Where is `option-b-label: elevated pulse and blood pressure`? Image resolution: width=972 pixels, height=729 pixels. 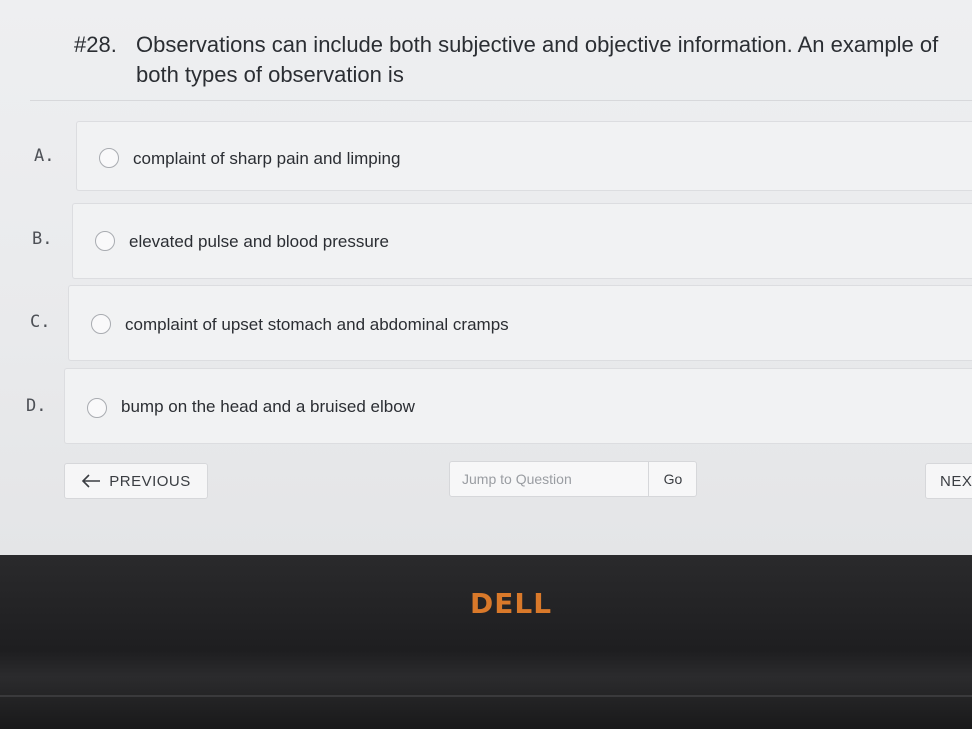 option-b-label: elevated pulse and blood pressure is located at coordinates (259, 241).